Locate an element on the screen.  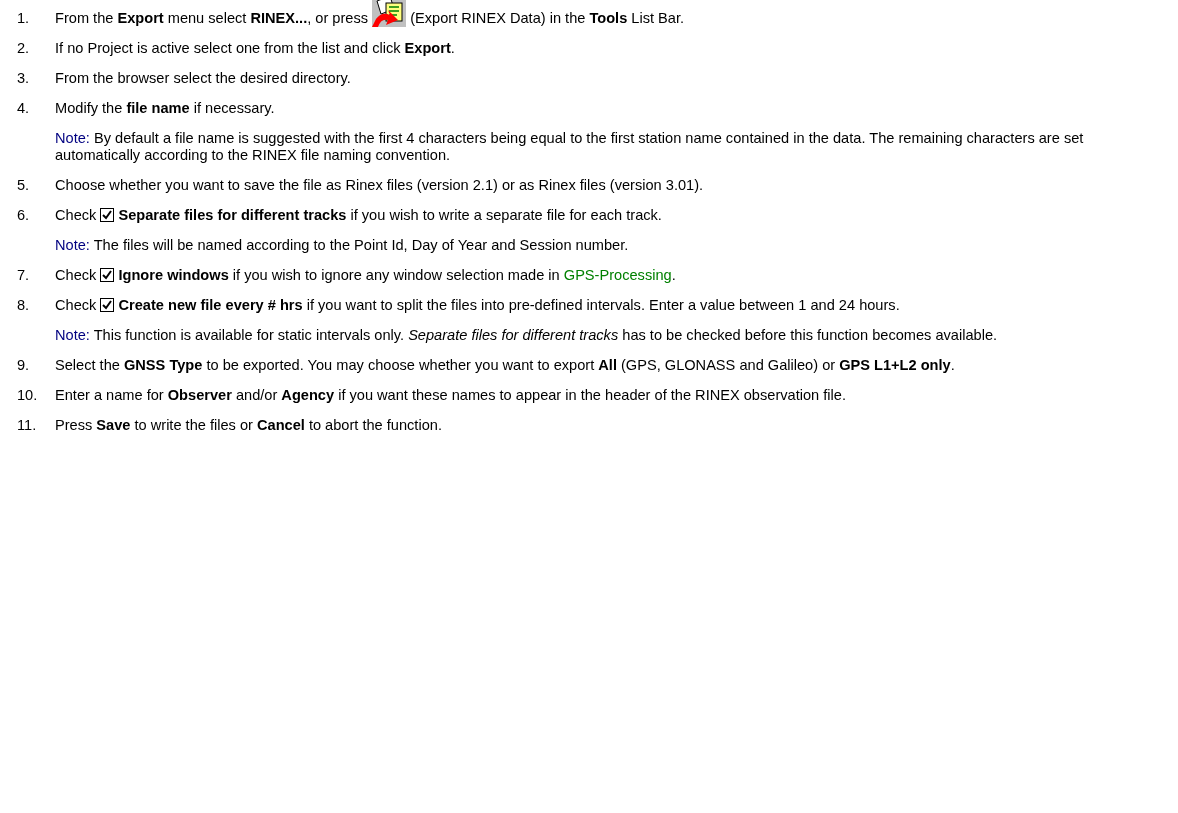
step-text: Choose whether you want to save the file as Rinex files (version 2.1) or as Rinex files (version 3.01). is located at coordinates (380, 185).